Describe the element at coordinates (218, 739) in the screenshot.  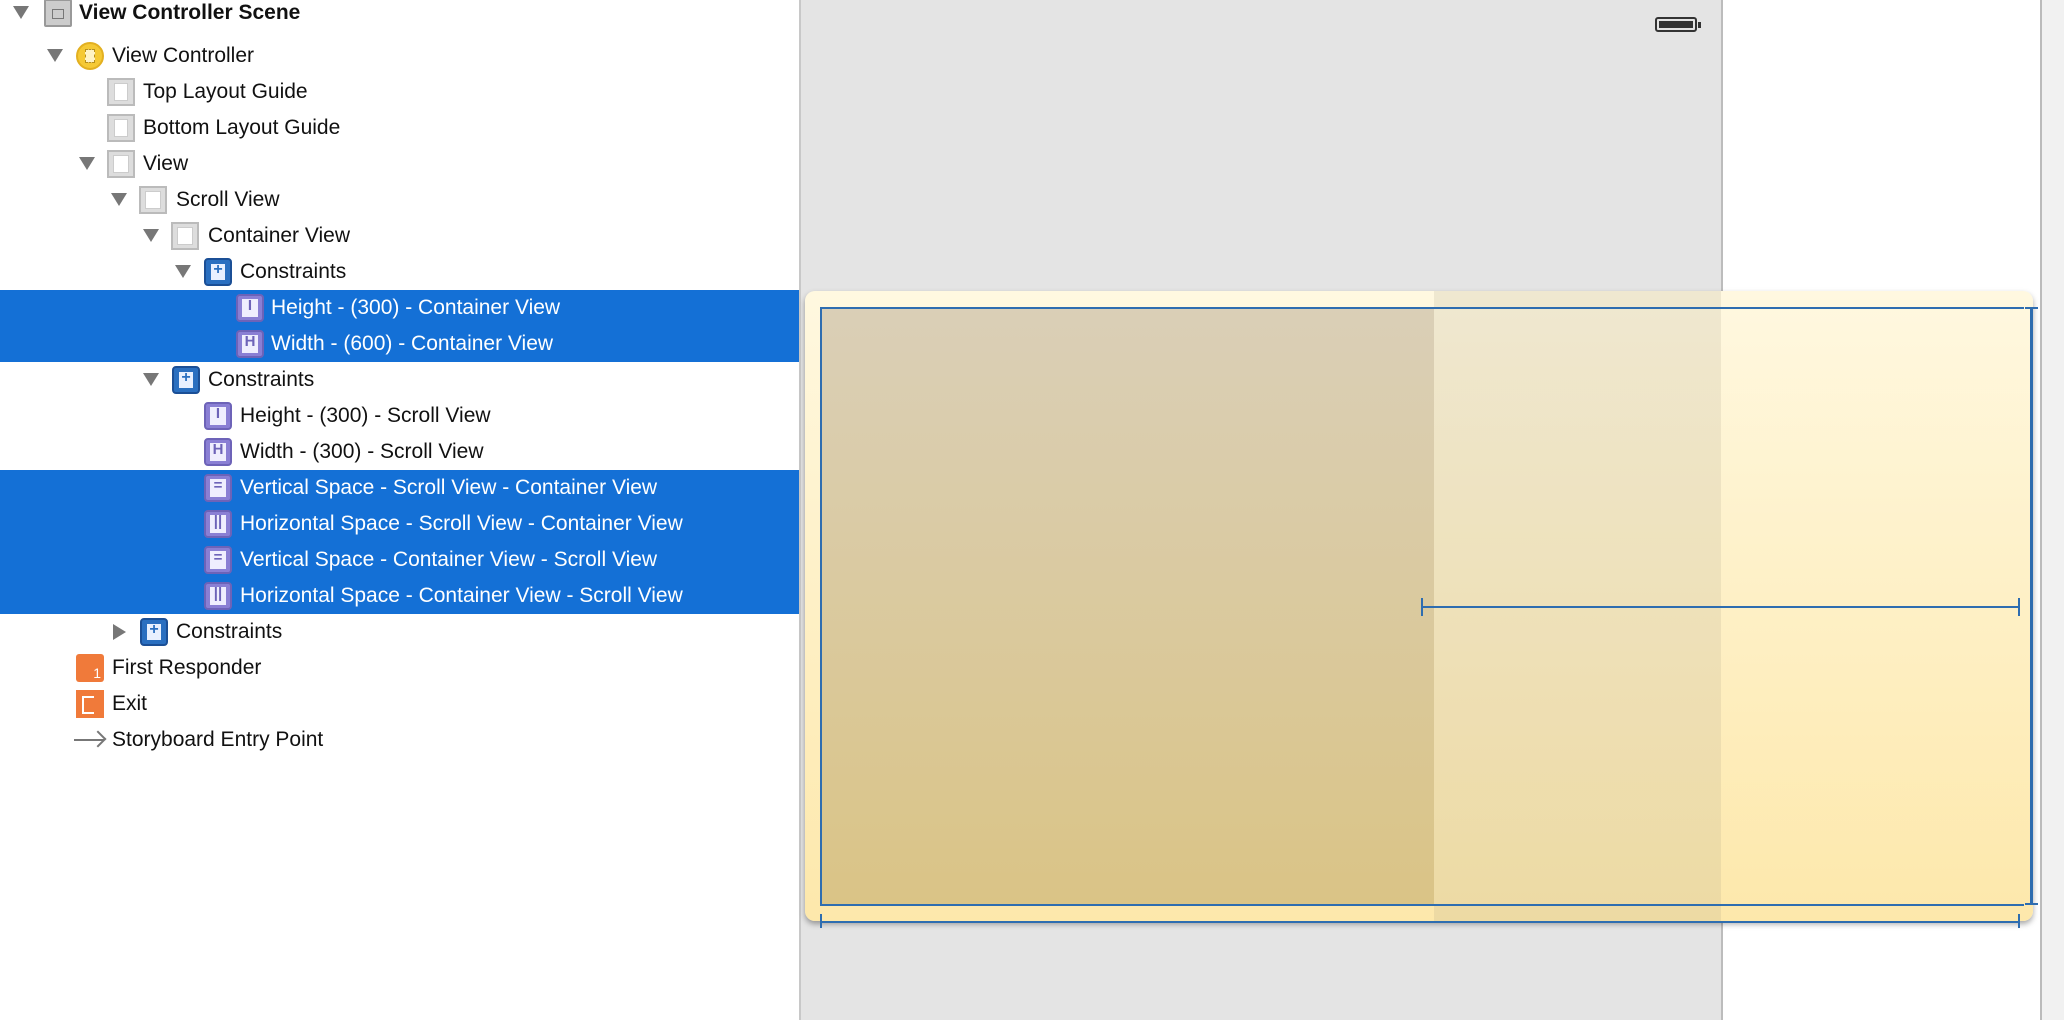
I see `outline-item-label: Storyboard Entry Point` at that location.